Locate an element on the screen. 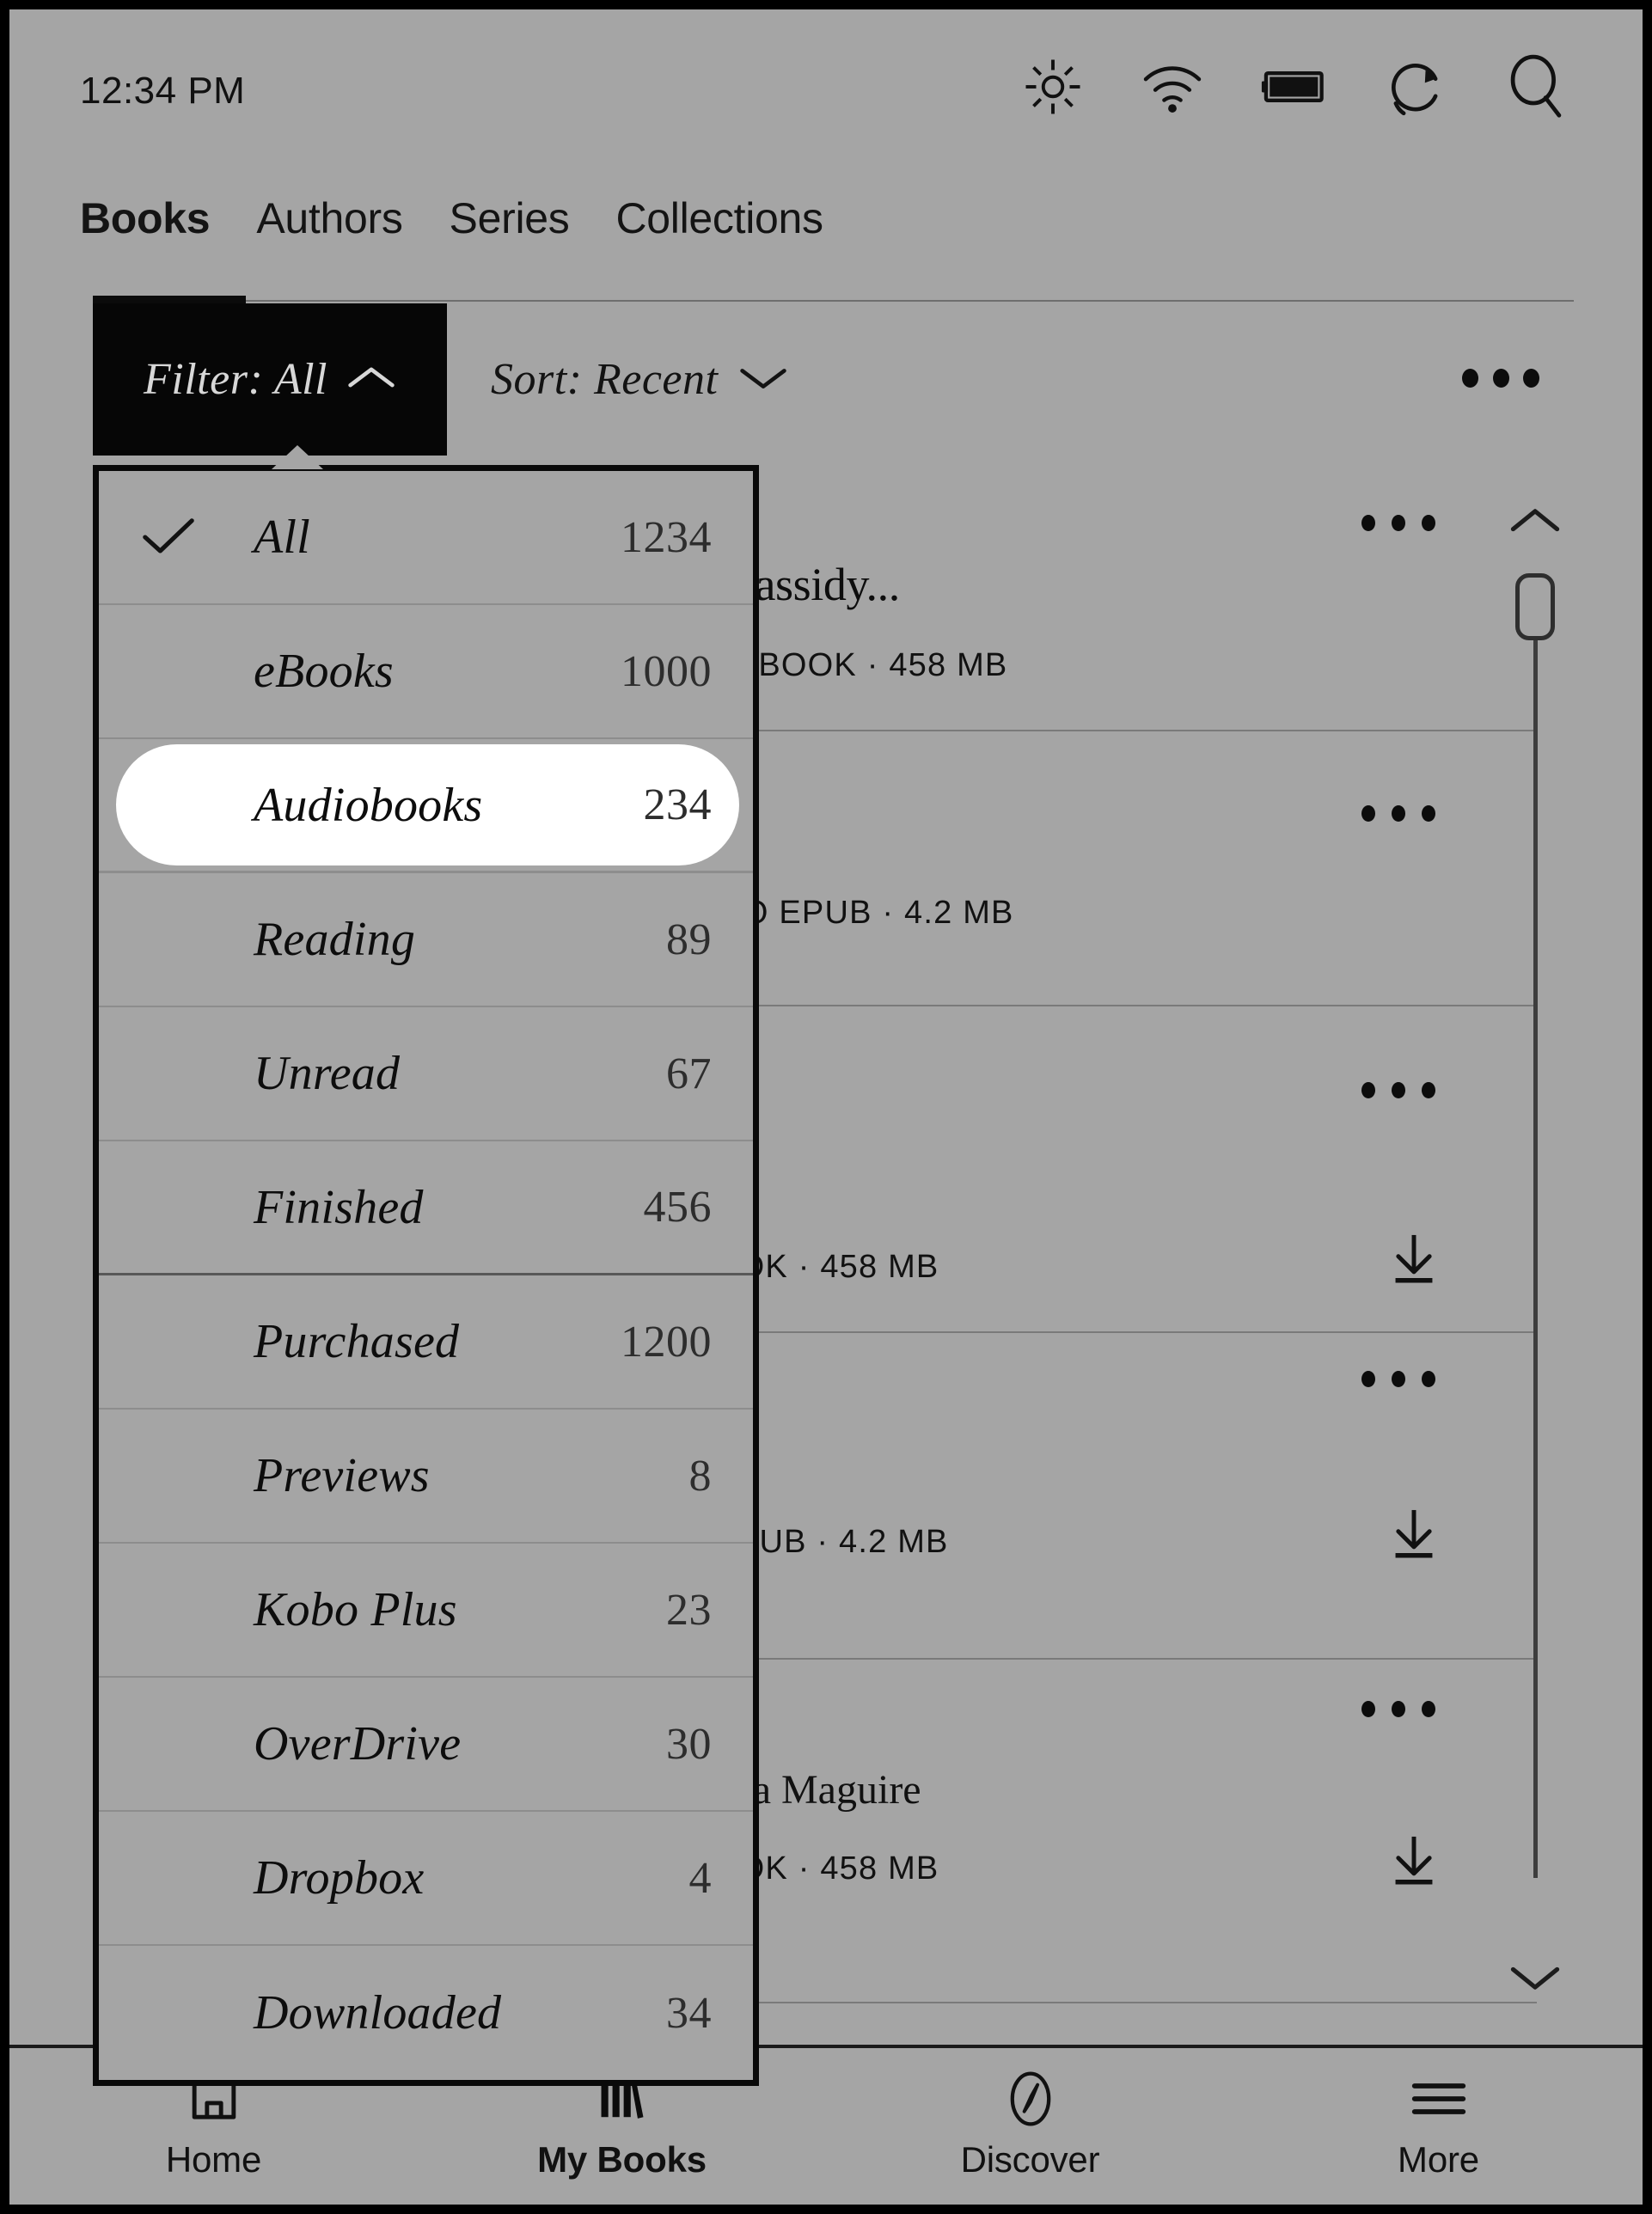 The image size is (1652, 2214). filter-item-count: 30 is located at coordinates (689, 1744).